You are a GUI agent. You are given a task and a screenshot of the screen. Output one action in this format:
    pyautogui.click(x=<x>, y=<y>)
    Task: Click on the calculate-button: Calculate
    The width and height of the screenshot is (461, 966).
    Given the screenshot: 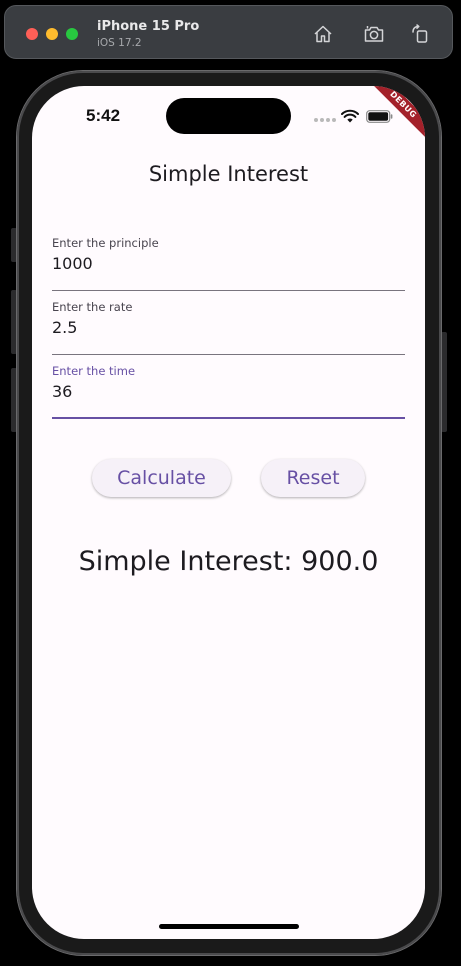 What is the action you would take?
    pyautogui.click(x=161, y=478)
    